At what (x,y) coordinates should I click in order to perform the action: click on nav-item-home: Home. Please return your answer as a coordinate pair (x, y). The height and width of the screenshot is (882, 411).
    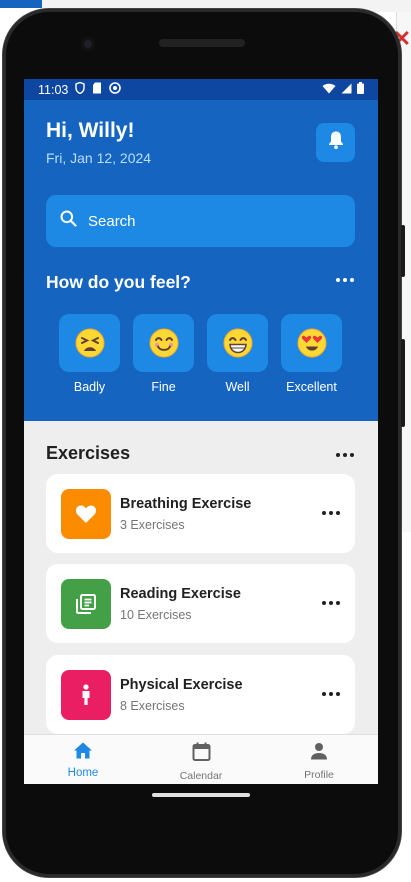
    Looking at the image, I should click on (83, 759).